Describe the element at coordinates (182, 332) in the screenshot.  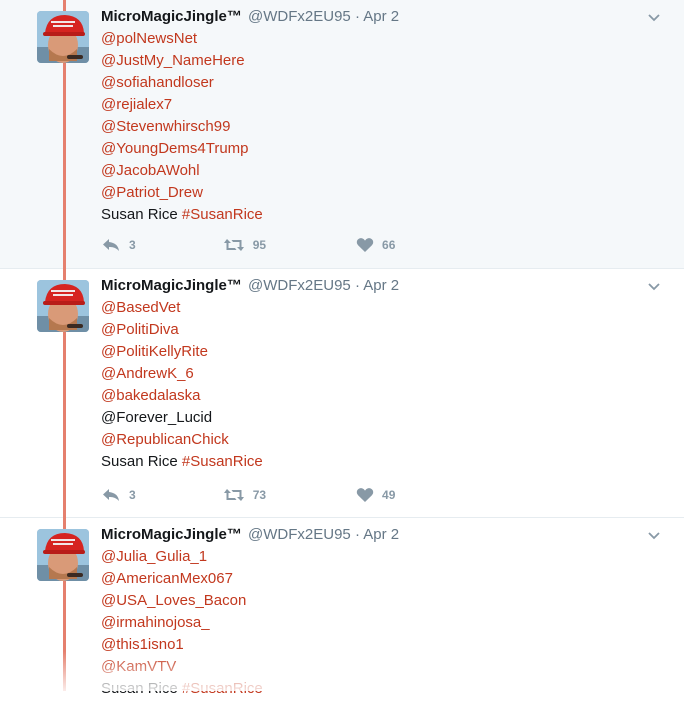
I see `mention-link: @PolitiDiva` at that location.